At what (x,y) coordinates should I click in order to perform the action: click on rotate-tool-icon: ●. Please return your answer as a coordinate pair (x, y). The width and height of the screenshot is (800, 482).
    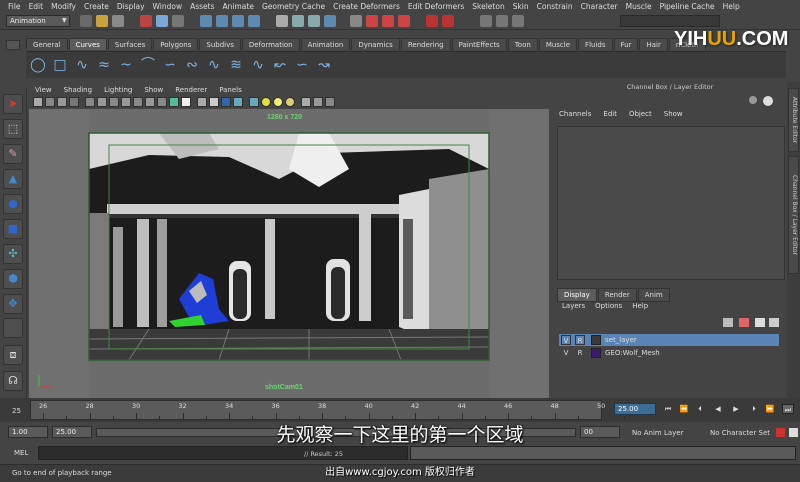
    Looking at the image, I should click on (13, 204).